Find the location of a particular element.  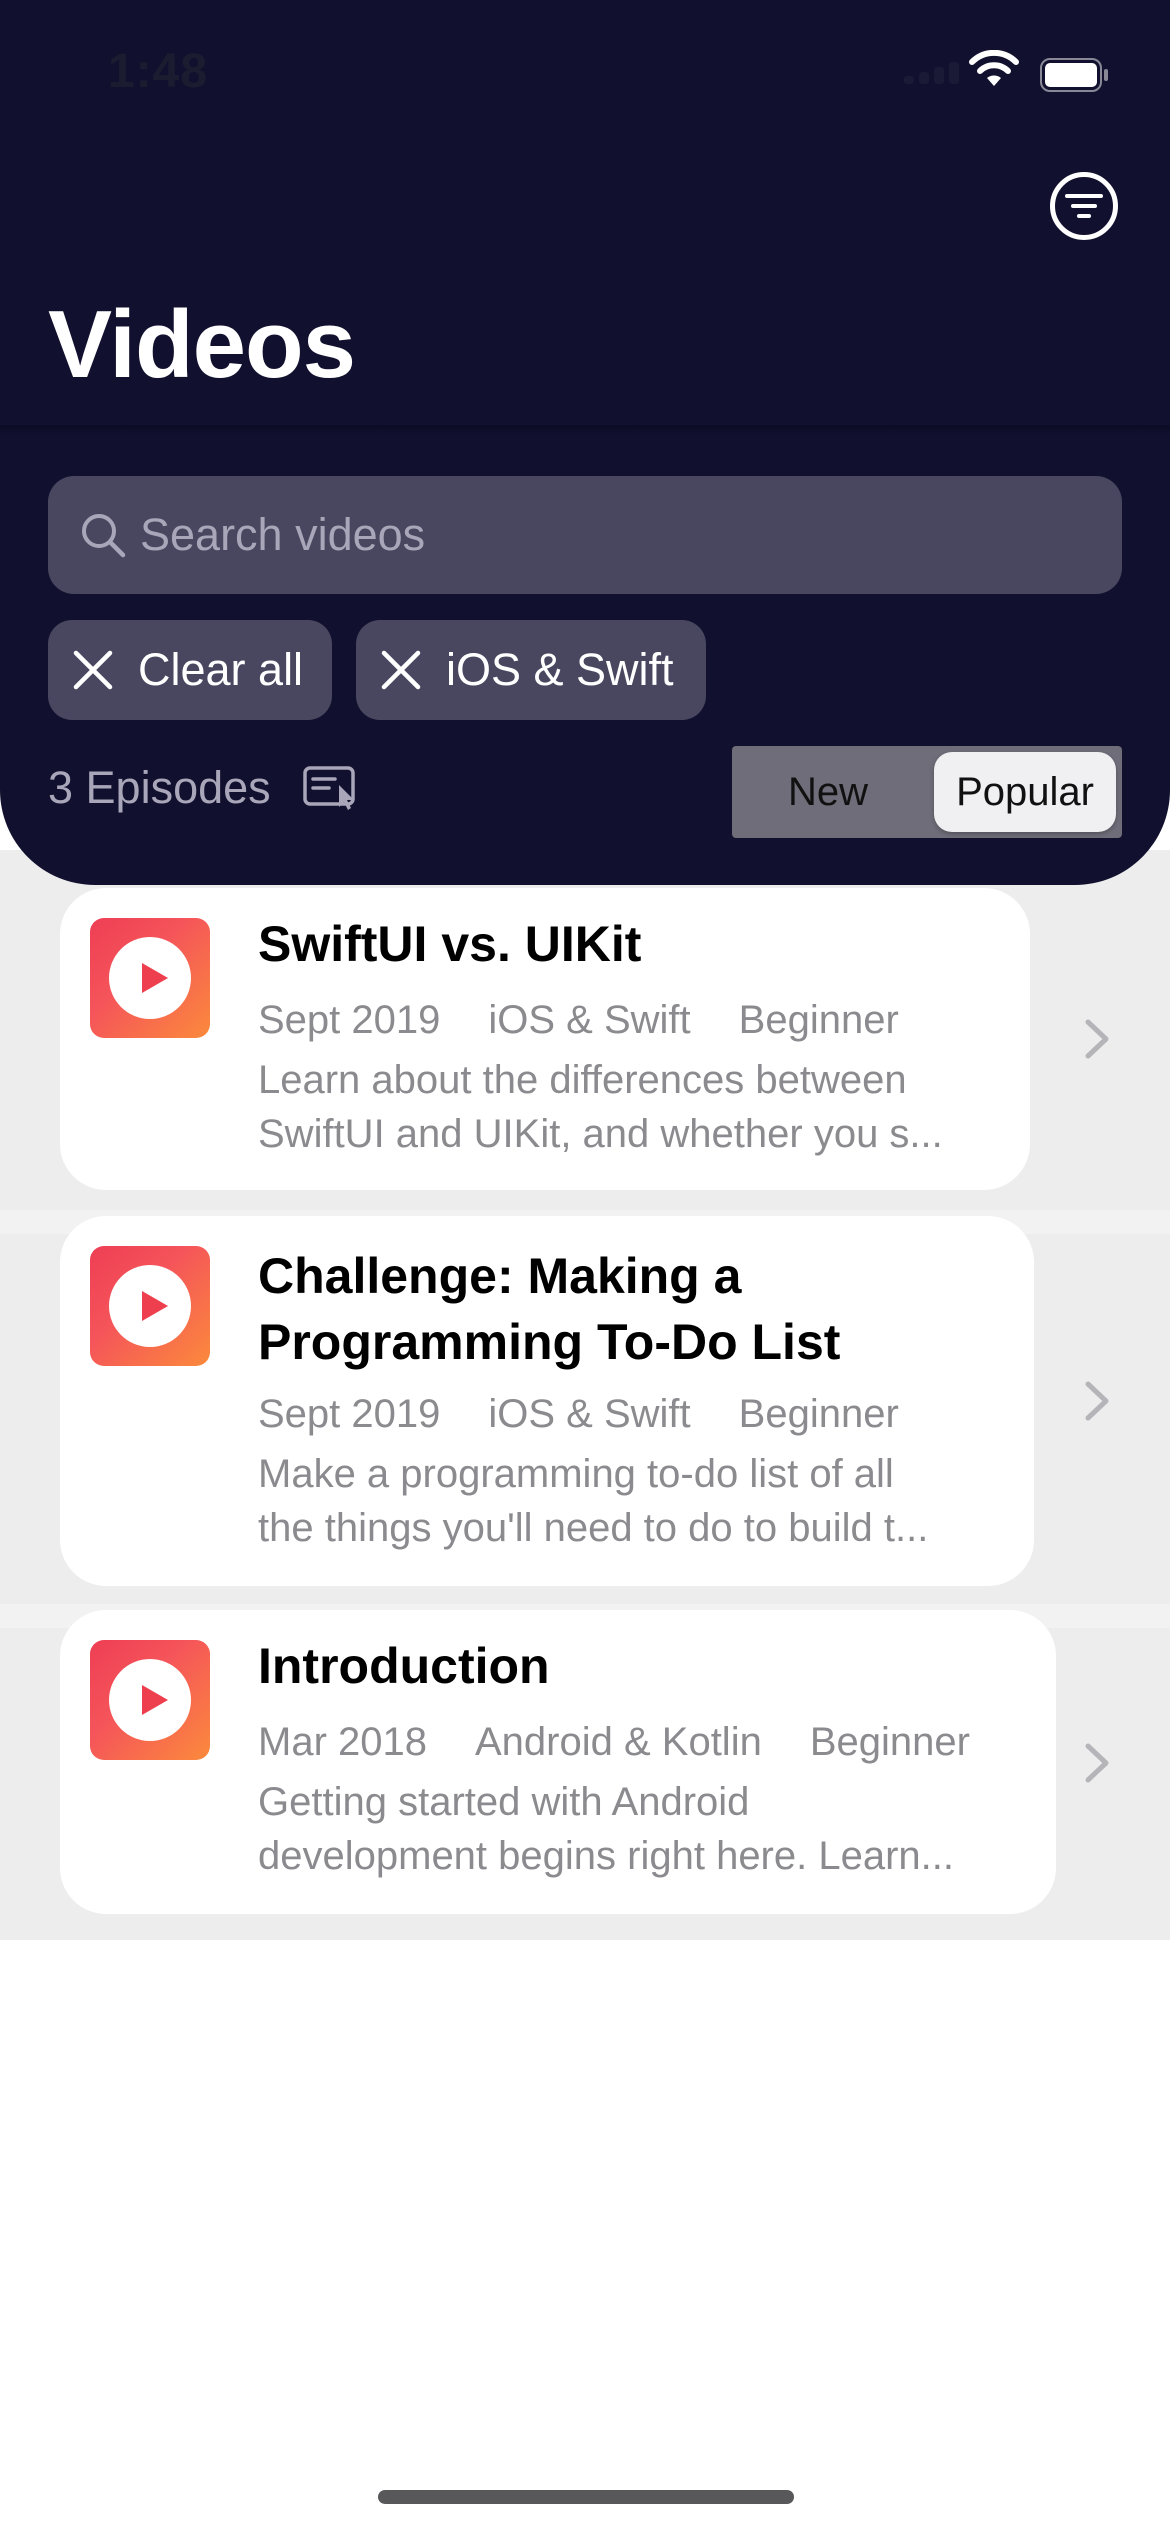

battery-icon is located at coordinates (1074, 75).